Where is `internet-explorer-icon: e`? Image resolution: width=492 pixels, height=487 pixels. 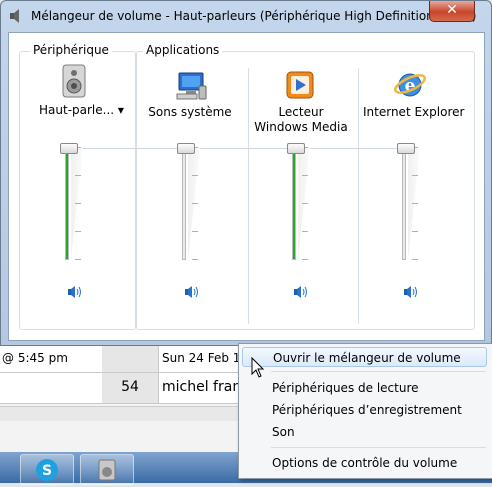
internet-explorer-icon: e is located at coordinates (410, 85).